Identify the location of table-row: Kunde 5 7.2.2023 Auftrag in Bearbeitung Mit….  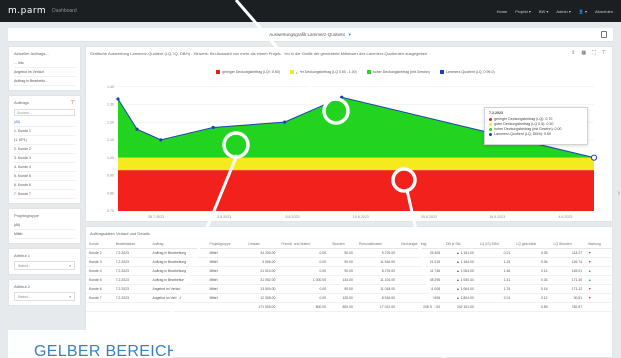
(349, 280).